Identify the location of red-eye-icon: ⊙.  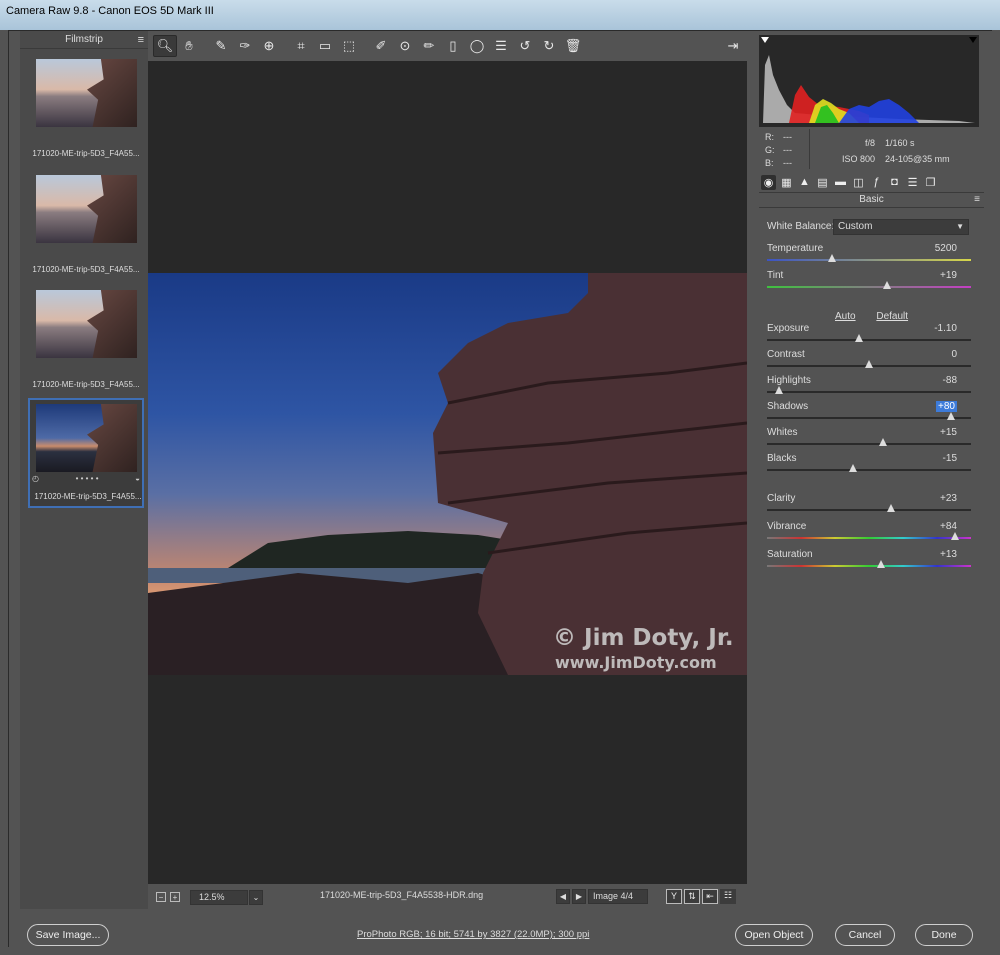
(405, 46).